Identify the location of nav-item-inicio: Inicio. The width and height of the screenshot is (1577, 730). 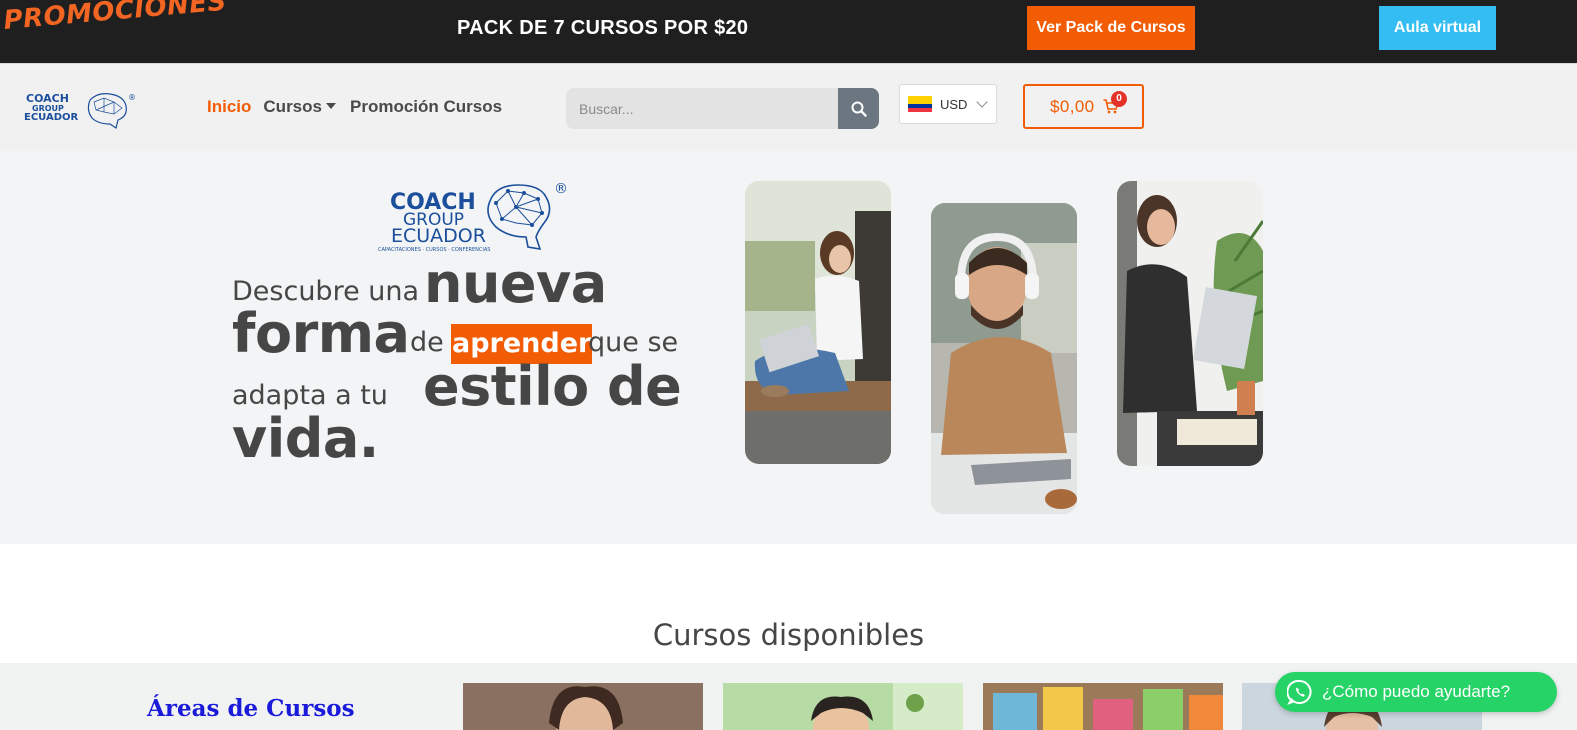
(229, 107).